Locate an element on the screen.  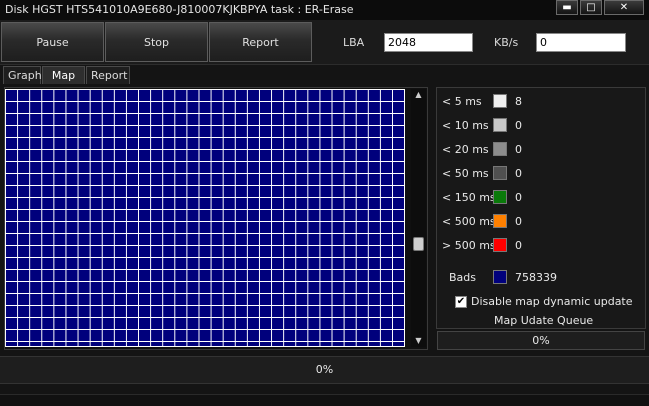
disable-map-update-checkbox: ✔ is located at coordinates (461, 302).